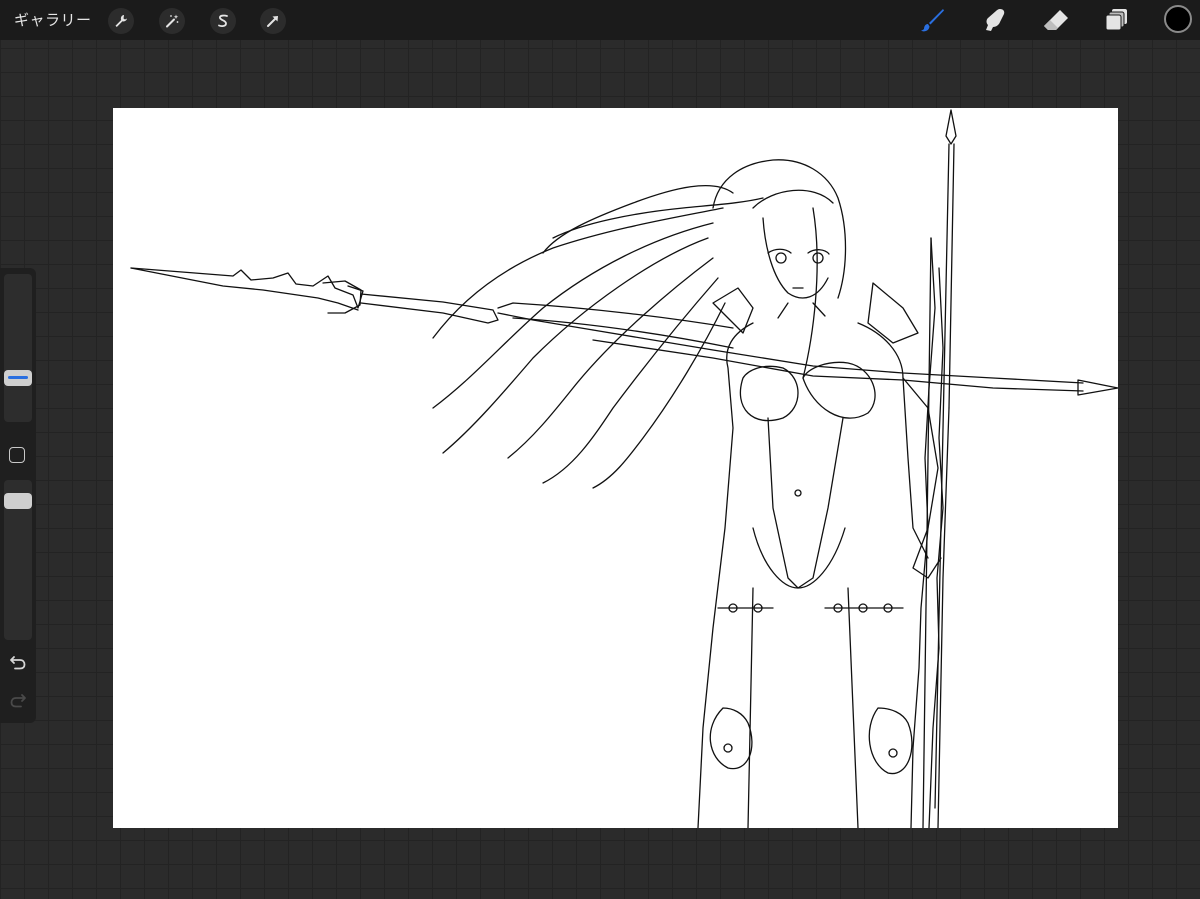  I want to click on eraser-icon, so click(1056, 20).